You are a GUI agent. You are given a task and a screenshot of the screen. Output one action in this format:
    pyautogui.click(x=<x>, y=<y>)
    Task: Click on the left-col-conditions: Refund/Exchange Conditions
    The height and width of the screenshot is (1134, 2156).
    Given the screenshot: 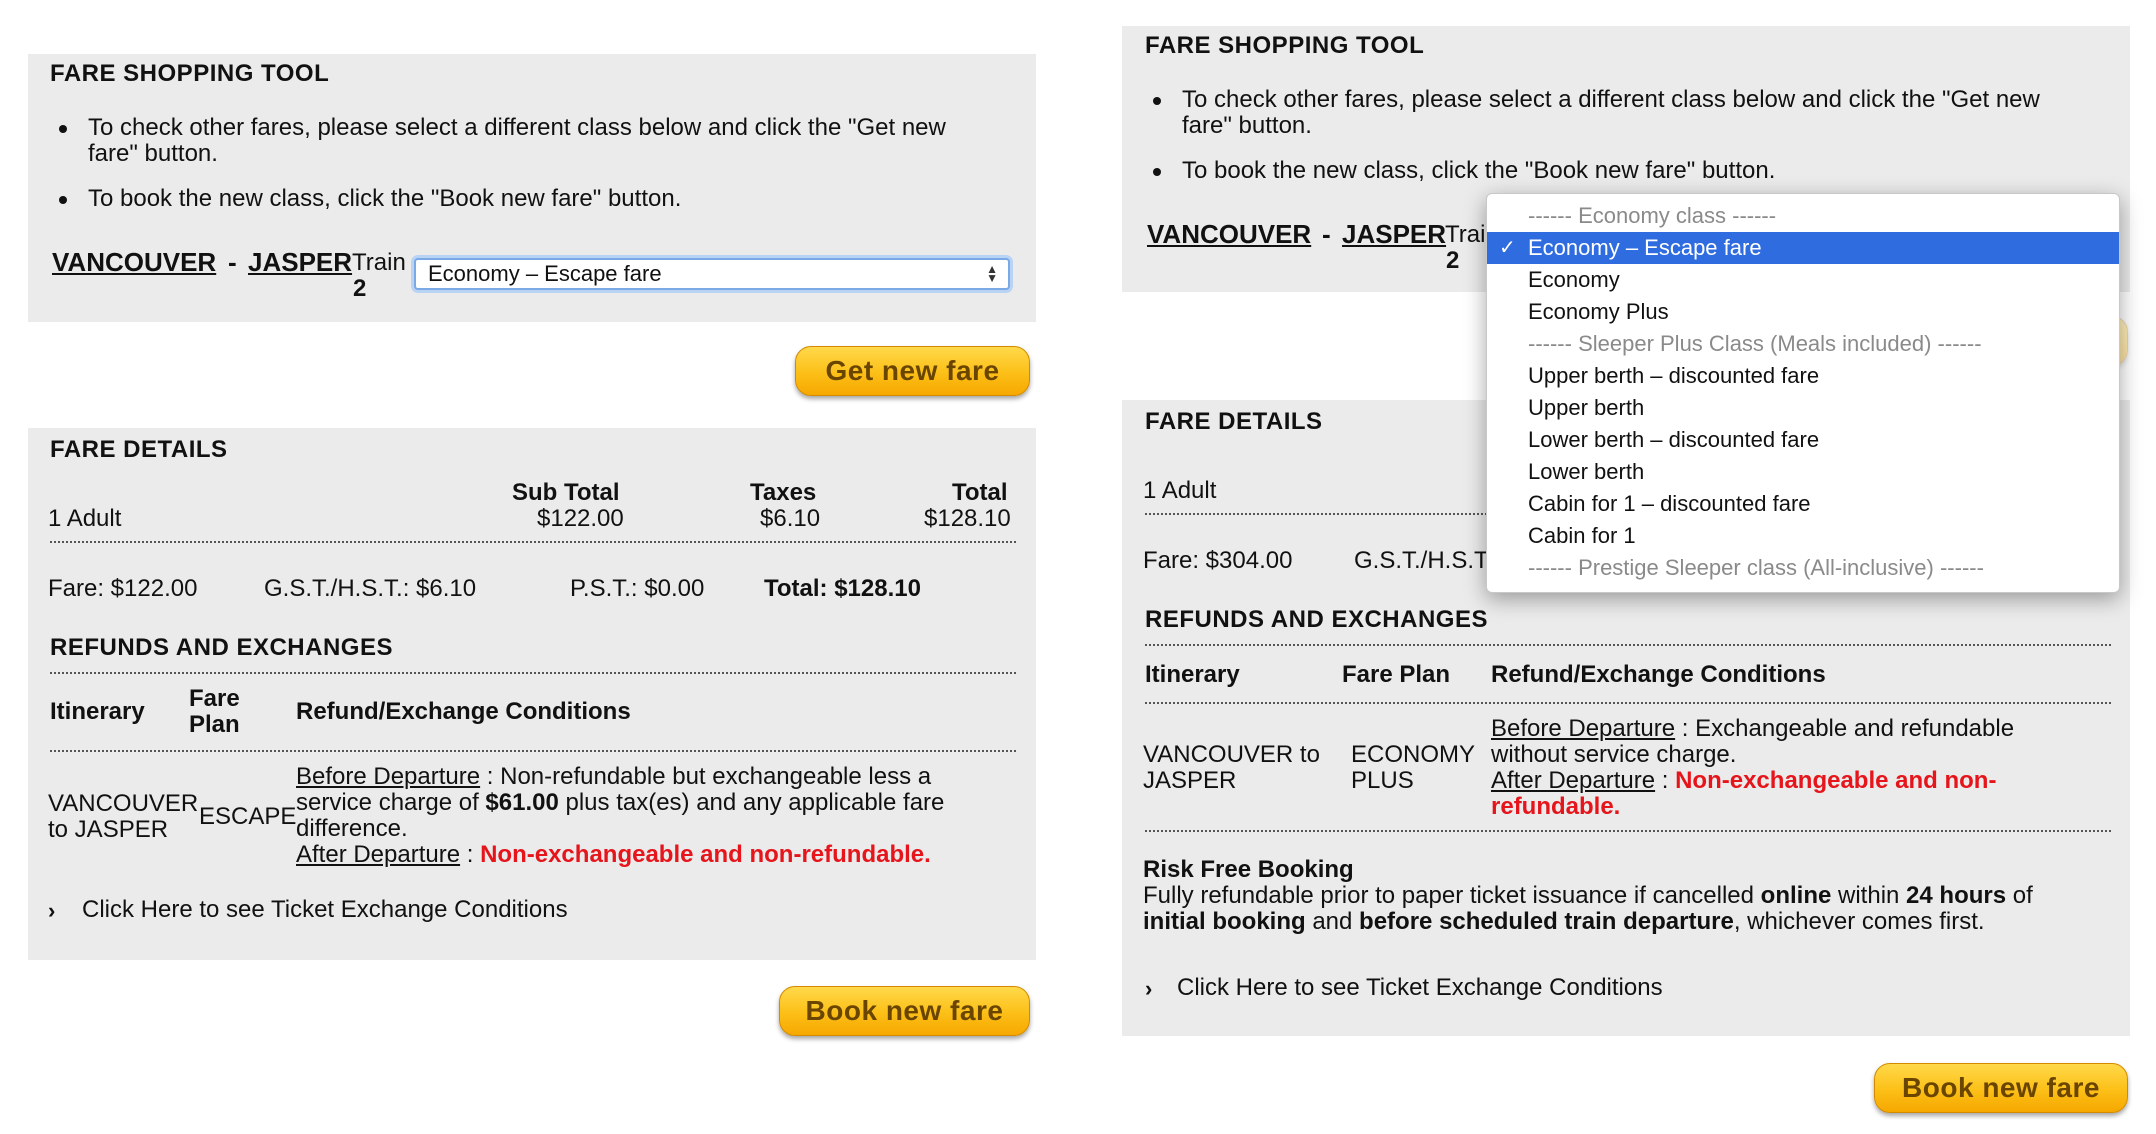 What is the action you would take?
    pyautogui.click(x=463, y=711)
    